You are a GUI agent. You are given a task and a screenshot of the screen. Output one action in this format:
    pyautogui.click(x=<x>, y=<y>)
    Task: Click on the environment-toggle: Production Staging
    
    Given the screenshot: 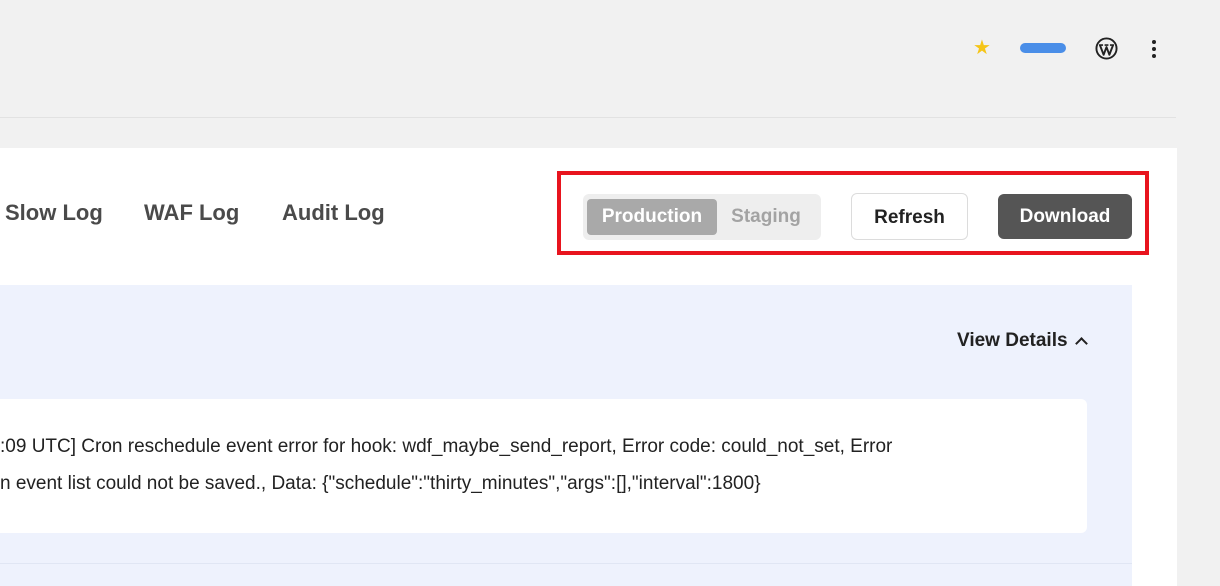 What is the action you would take?
    pyautogui.click(x=702, y=217)
    